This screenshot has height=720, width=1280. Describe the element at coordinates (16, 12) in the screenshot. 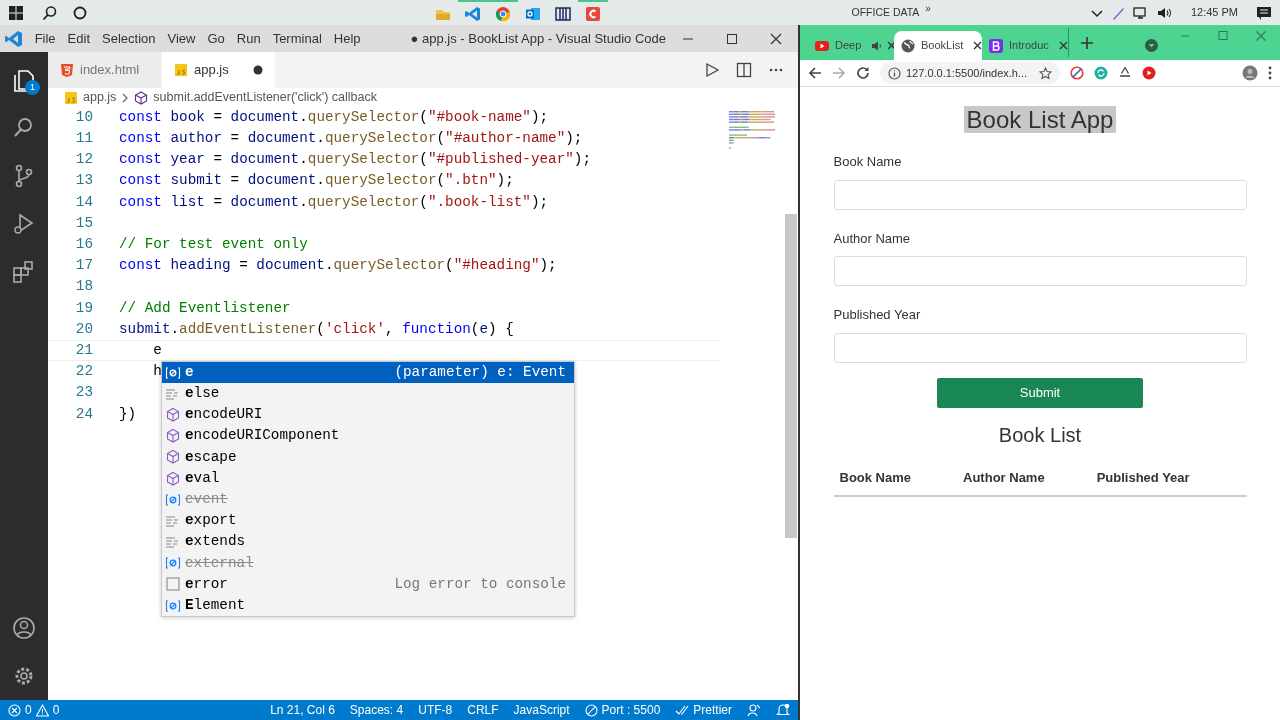

I see `windows-icon` at that location.